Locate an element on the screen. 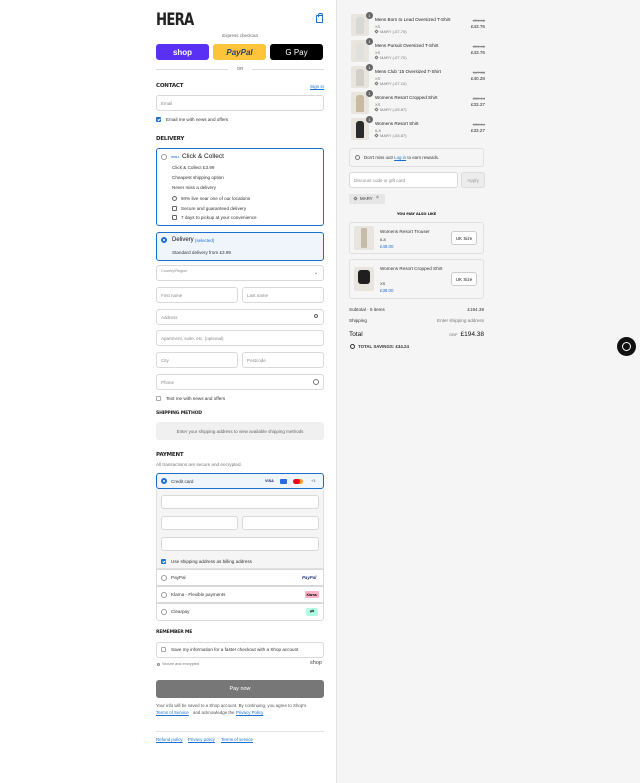 The width and height of the screenshot is (640, 783). remember-me-heading: REMEMBER ME is located at coordinates (174, 632).